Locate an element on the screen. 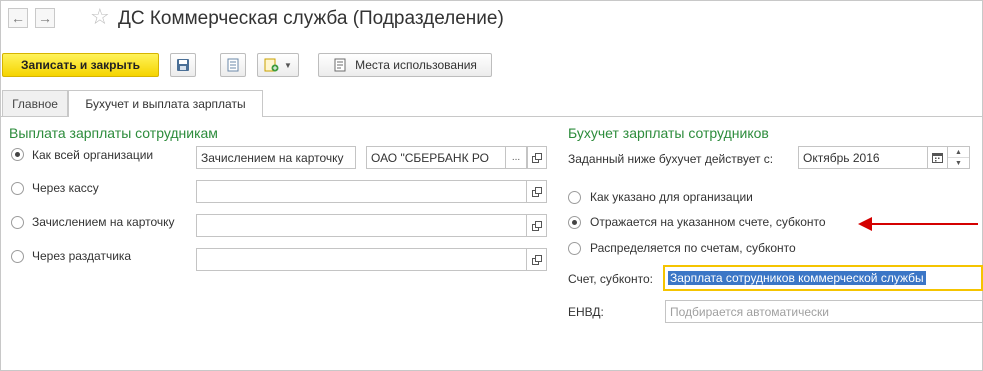 This screenshot has width=983, height=371. chevron-down-icon: ▼ is located at coordinates (288, 65).